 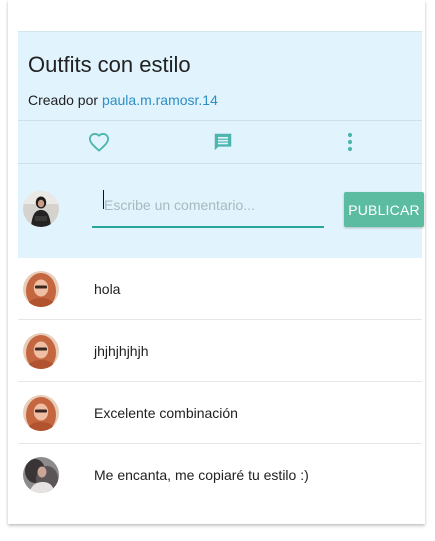 What do you see at coordinates (160, 100) in the screenshot?
I see `author-link: paula.m.ramosr.14` at bounding box center [160, 100].